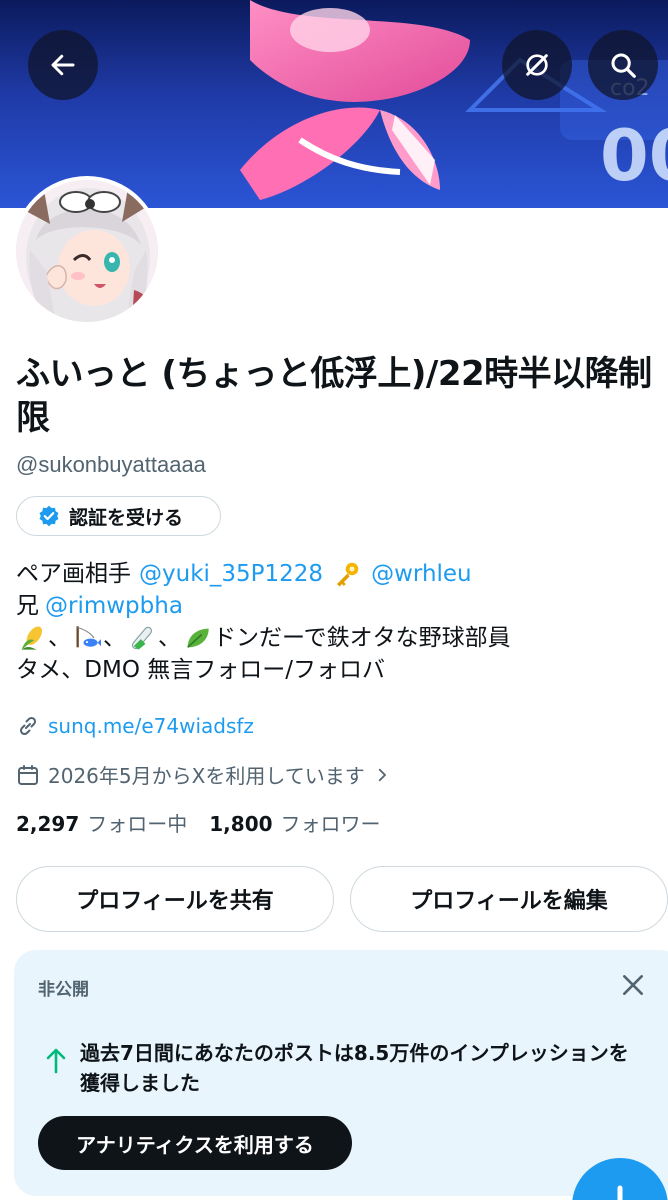  I want to click on joined-row: 2026年5月からXを利用しています, so click(203, 774).